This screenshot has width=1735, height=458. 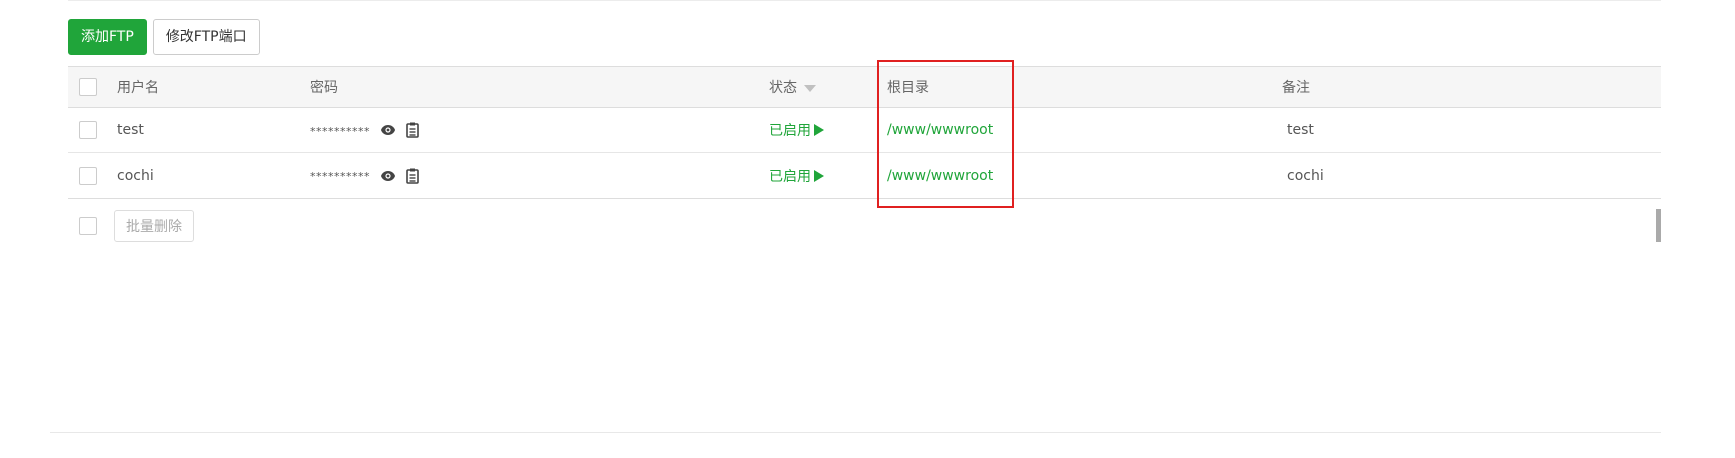 What do you see at coordinates (324, 88) in the screenshot?
I see `header-password: 密码` at bounding box center [324, 88].